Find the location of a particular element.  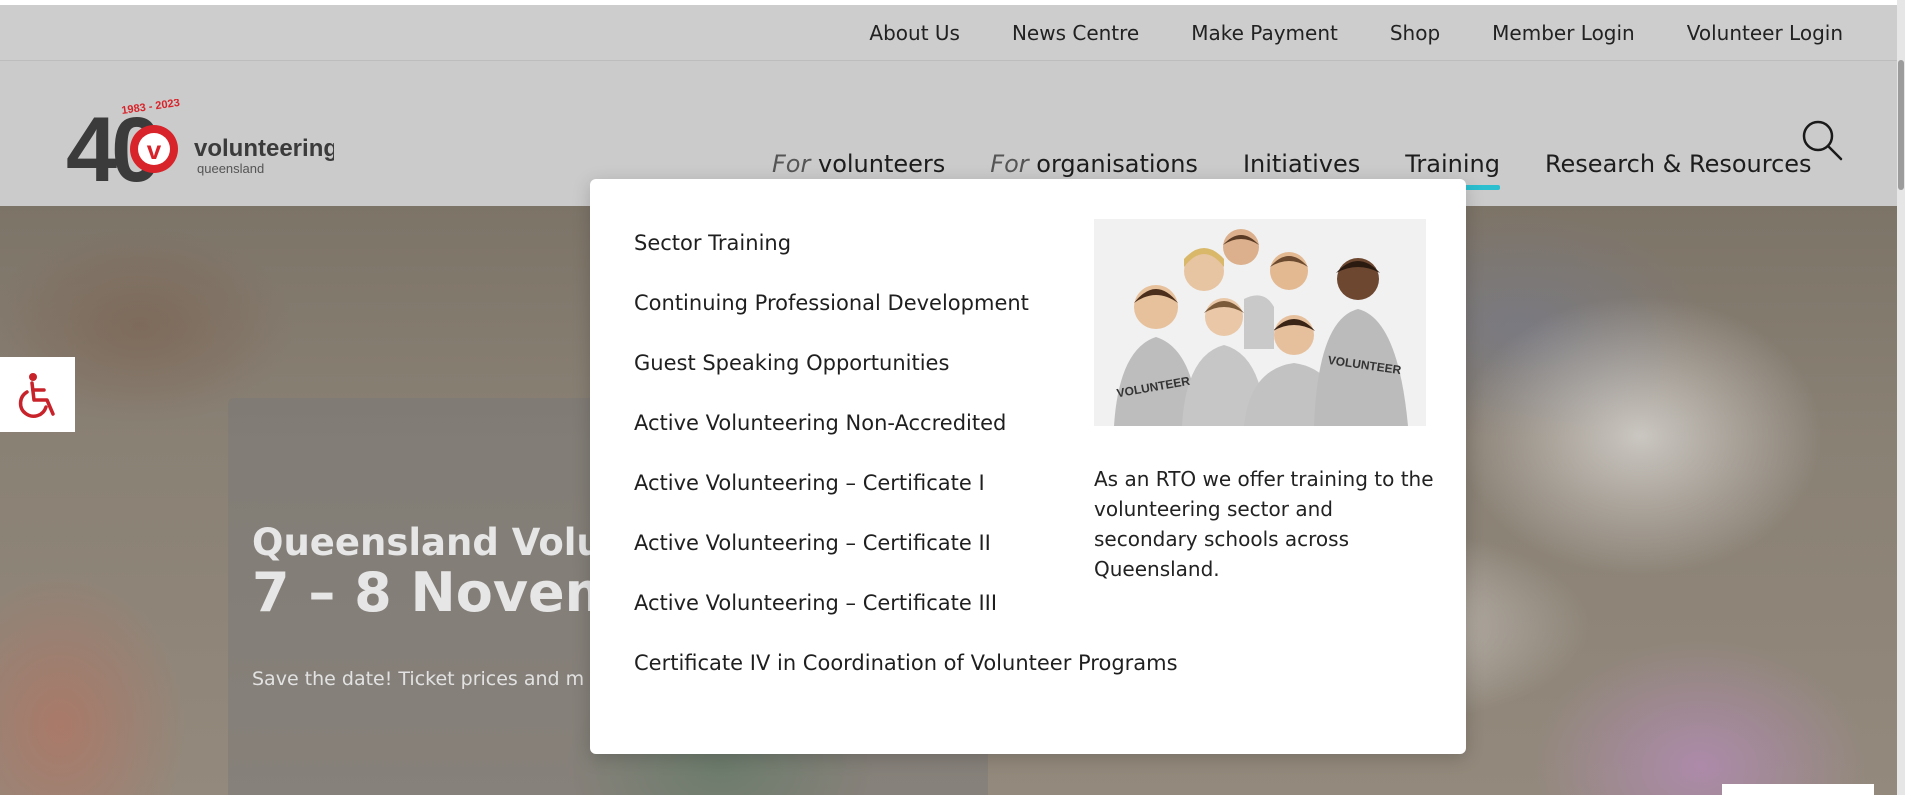

nav-research-resources: Research & Resources is located at coordinates (1678, 164).